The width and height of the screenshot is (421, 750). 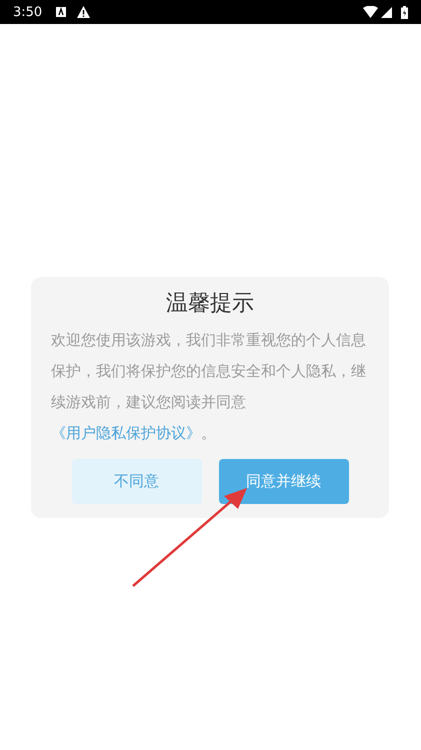 What do you see at coordinates (386, 12) in the screenshot?
I see `signal-icon` at bounding box center [386, 12].